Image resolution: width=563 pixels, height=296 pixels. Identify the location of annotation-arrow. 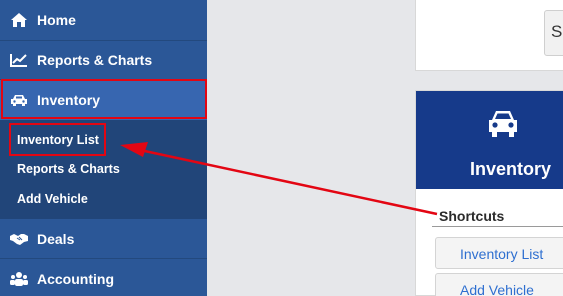
(279, 179).